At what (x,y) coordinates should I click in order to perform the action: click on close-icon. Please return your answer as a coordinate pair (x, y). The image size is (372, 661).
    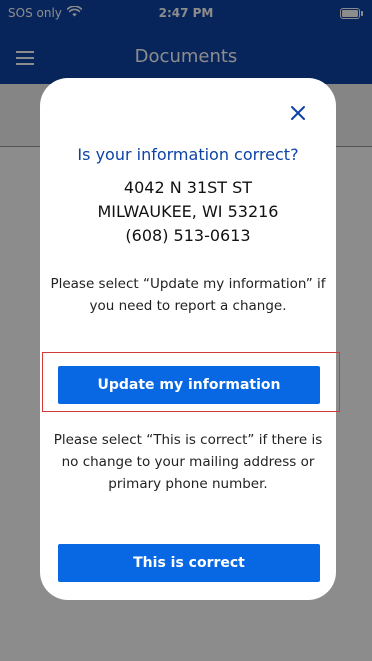
    Looking at the image, I should click on (298, 113).